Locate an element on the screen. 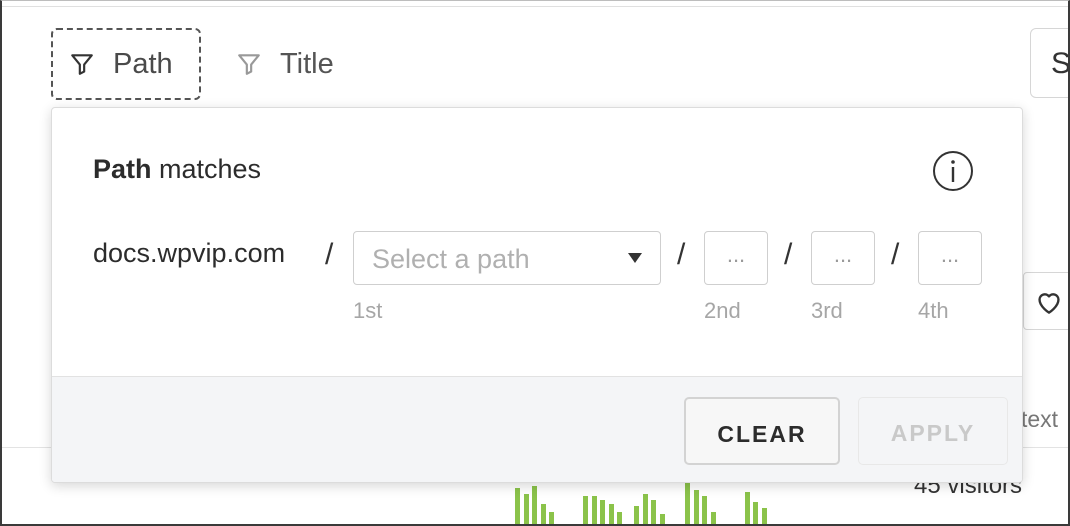 The width and height of the screenshot is (1070, 526). caret-down-icon is located at coordinates (635, 258).